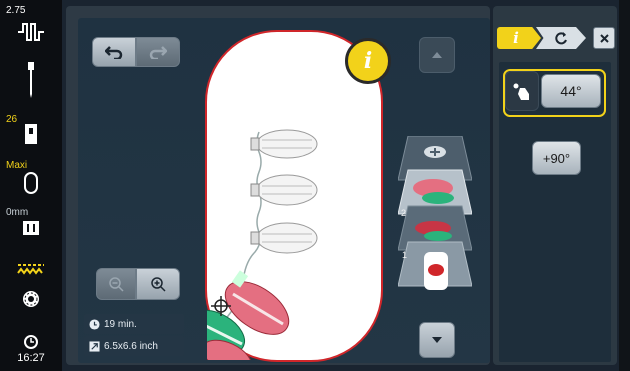  What do you see at coordinates (368, 61) in the screenshot?
I see `info-button: i` at bounding box center [368, 61].